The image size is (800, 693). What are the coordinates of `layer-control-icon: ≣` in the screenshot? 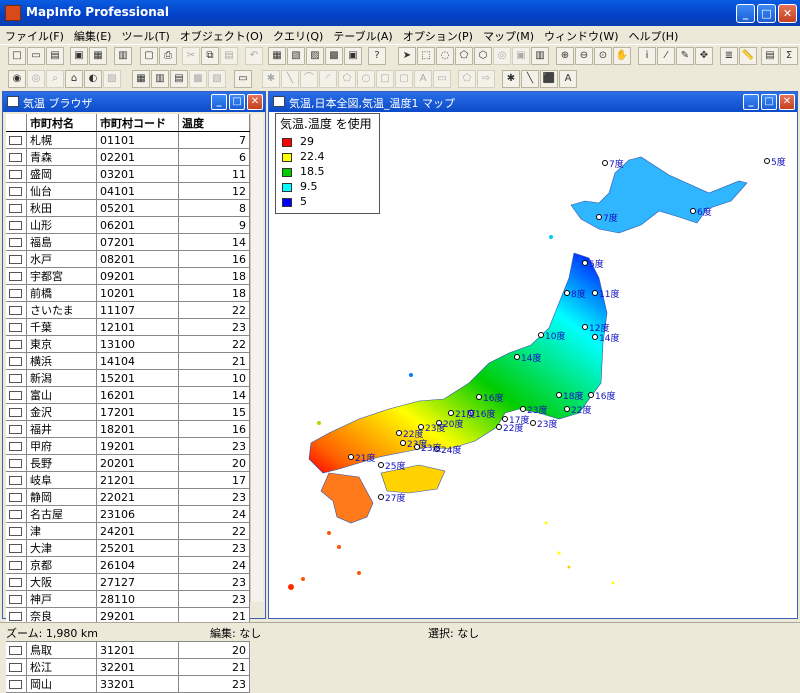 It's located at (729, 56).